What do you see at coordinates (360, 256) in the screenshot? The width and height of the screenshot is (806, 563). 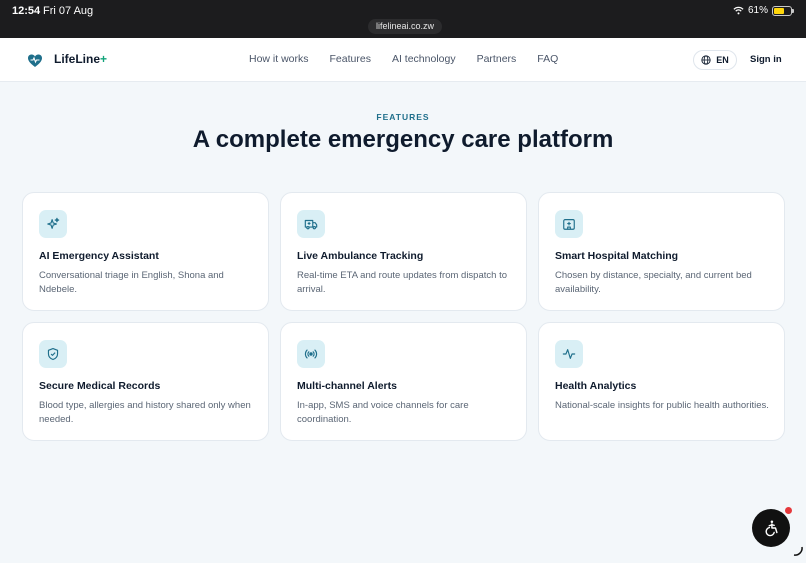 I see `feature-title: Live Ambulance Tracking` at bounding box center [360, 256].